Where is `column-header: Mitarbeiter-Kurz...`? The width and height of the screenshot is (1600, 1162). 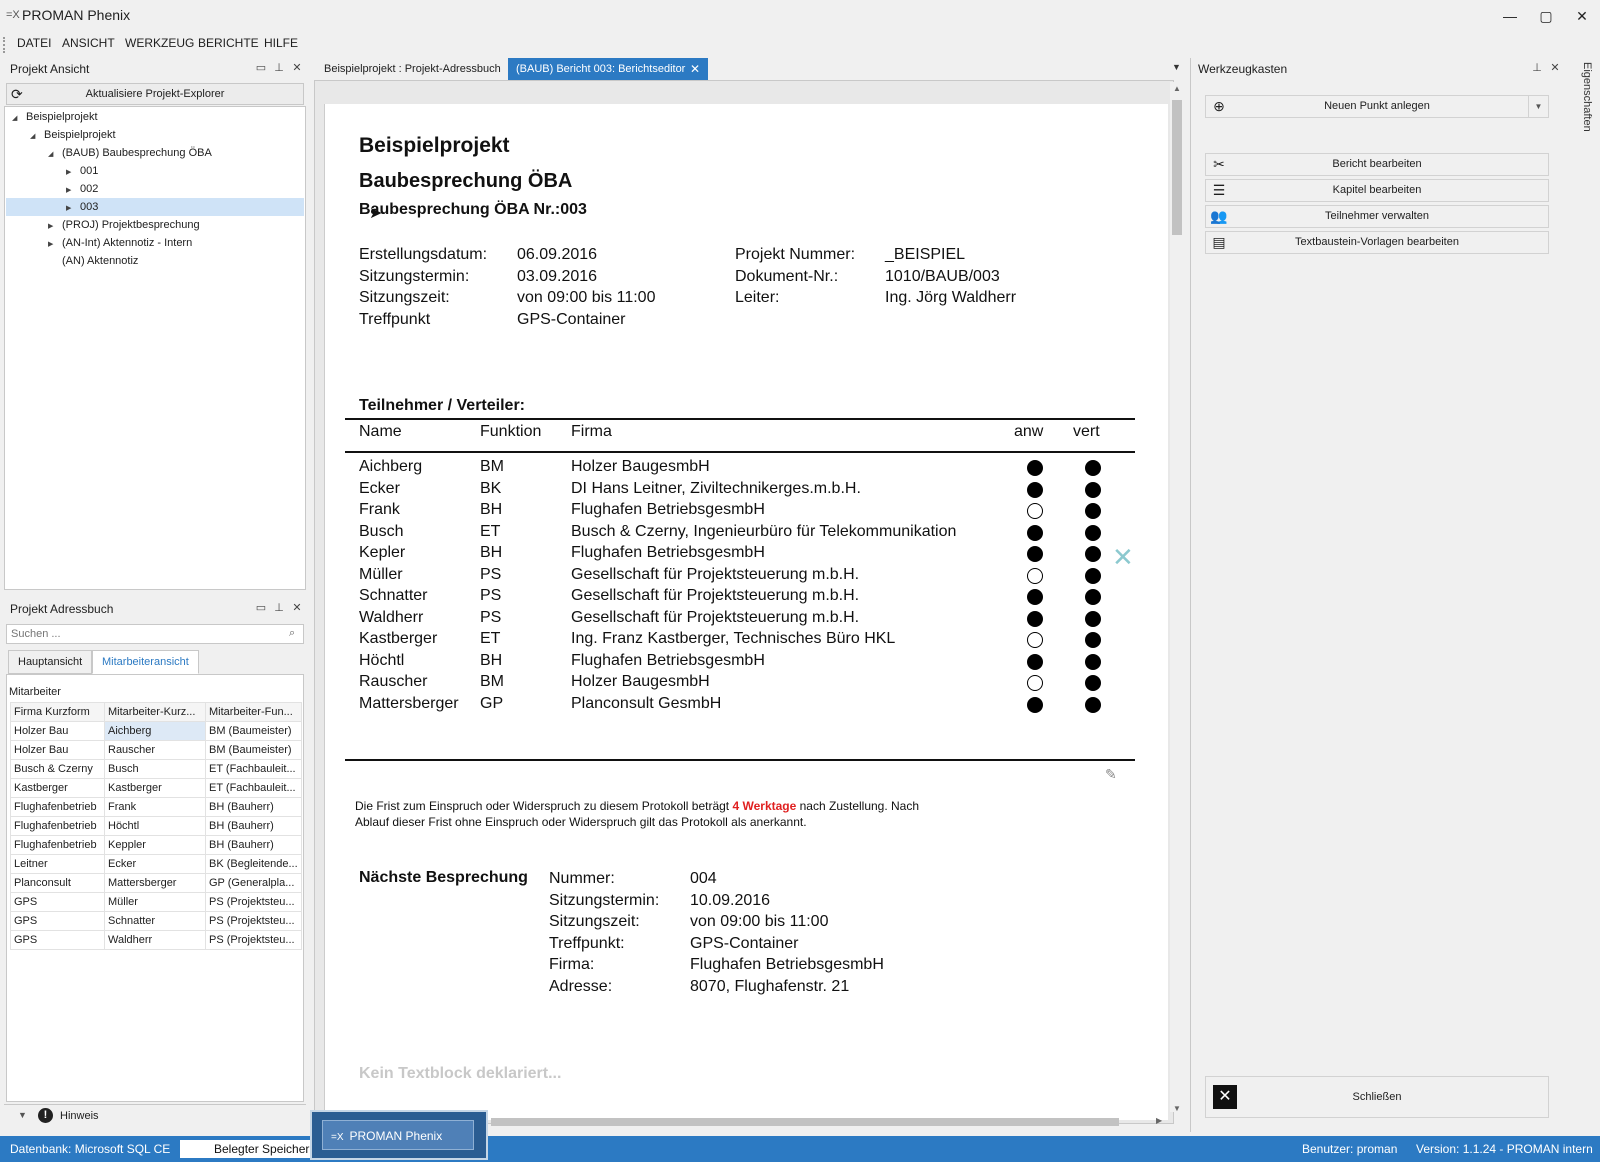
column-header: Mitarbeiter-Kurz... is located at coordinates (155, 712).